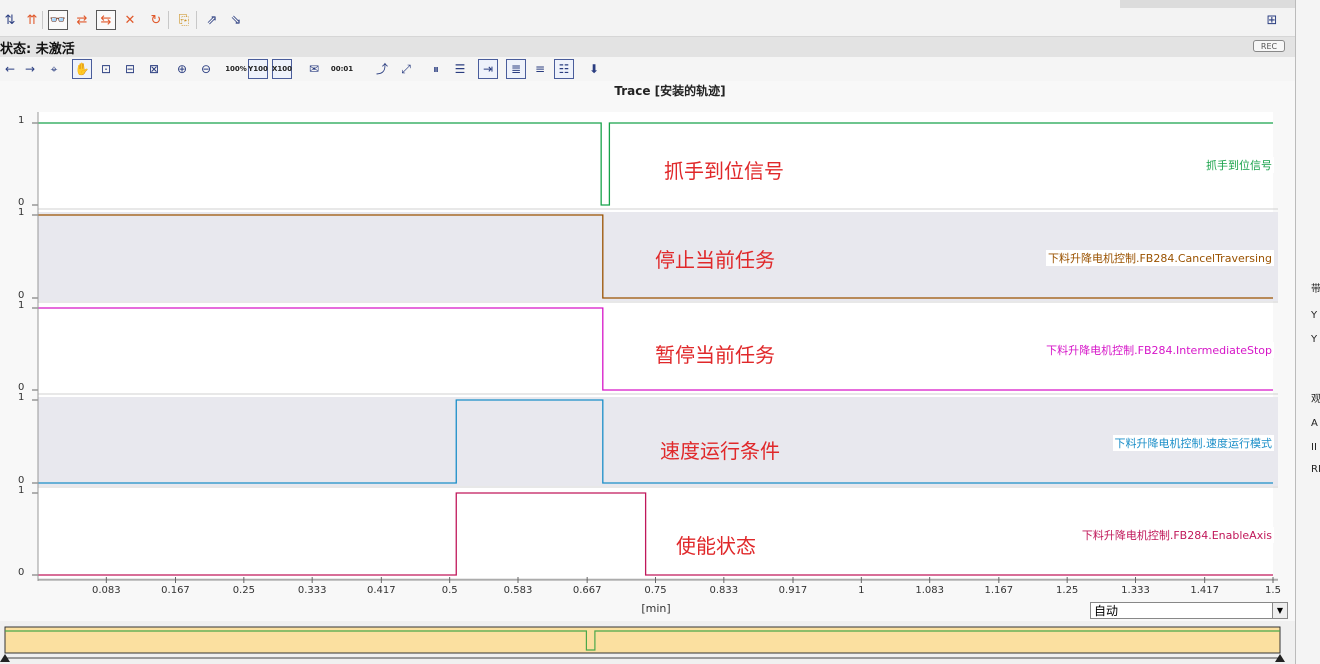 The image size is (1320, 664). What do you see at coordinates (1273, 590) in the screenshot?
I see `x-tick-label: 1.5` at bounding box center [1273, 590].